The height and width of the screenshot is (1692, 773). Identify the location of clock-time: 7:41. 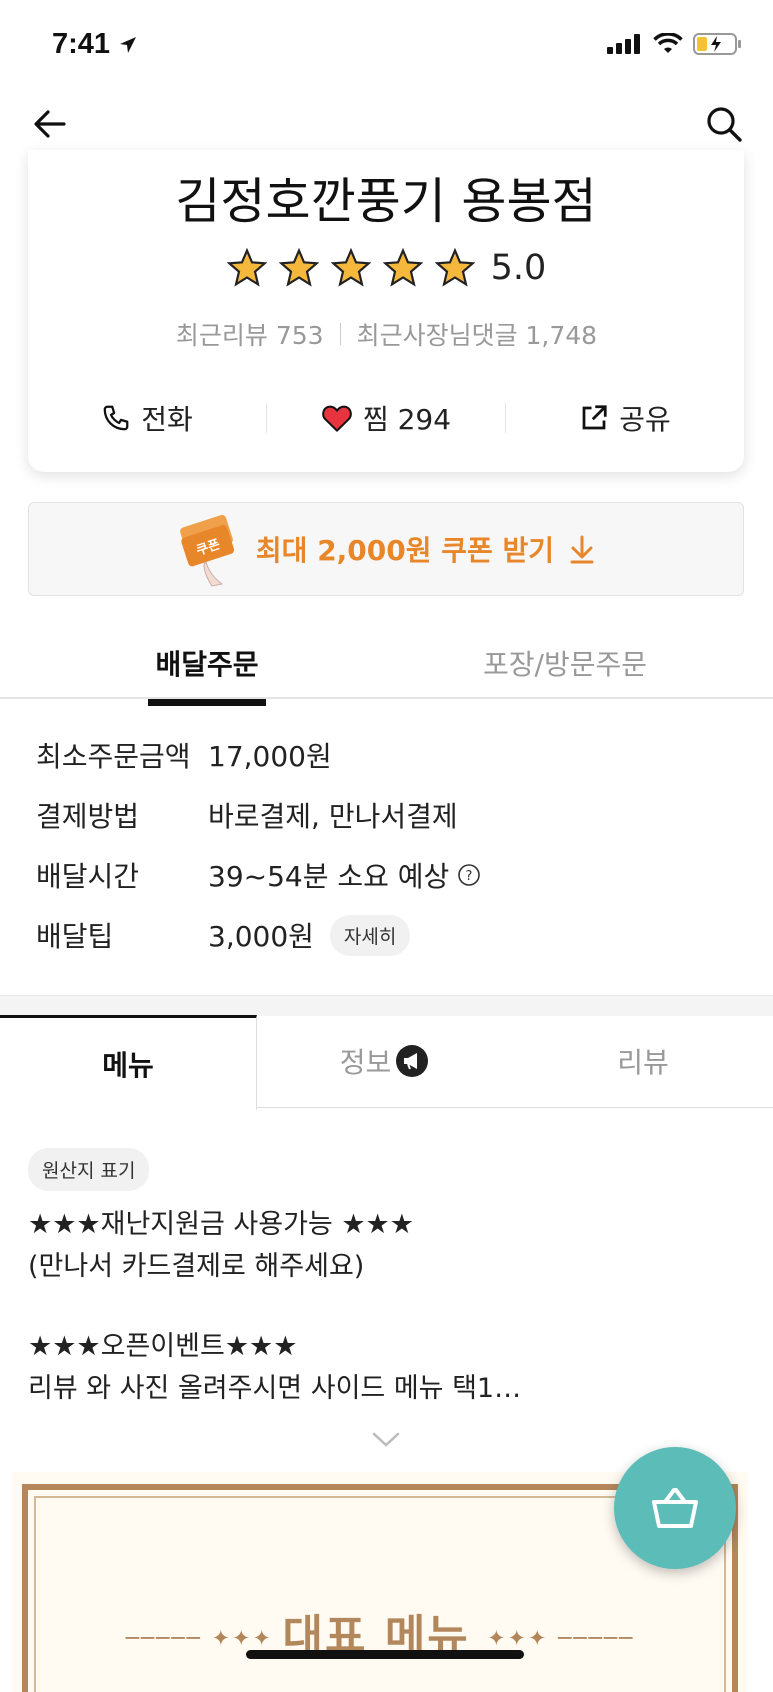
(81, 44).